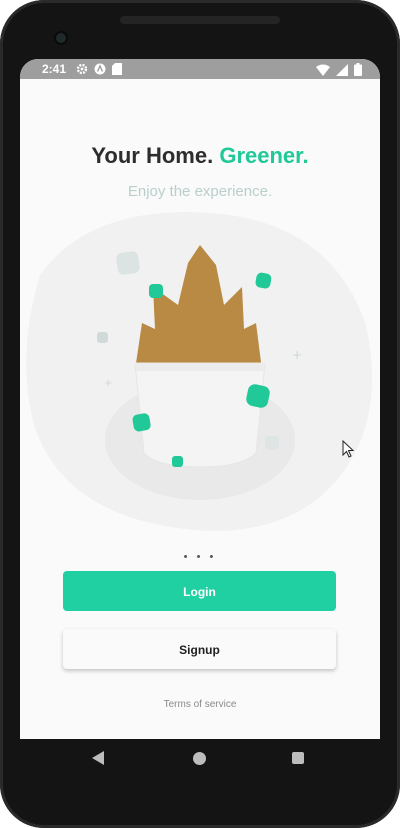 The width and height of the screenshot is (400, 828). I want to click on speaker-grille, so click(200, 20).